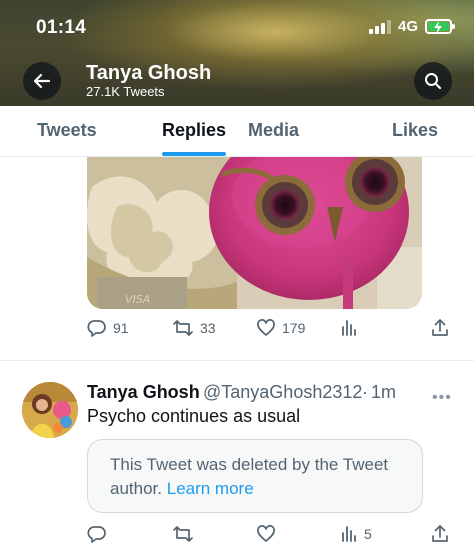 The image size is (474, 547). I want to click on search-button, so click(433, 81).